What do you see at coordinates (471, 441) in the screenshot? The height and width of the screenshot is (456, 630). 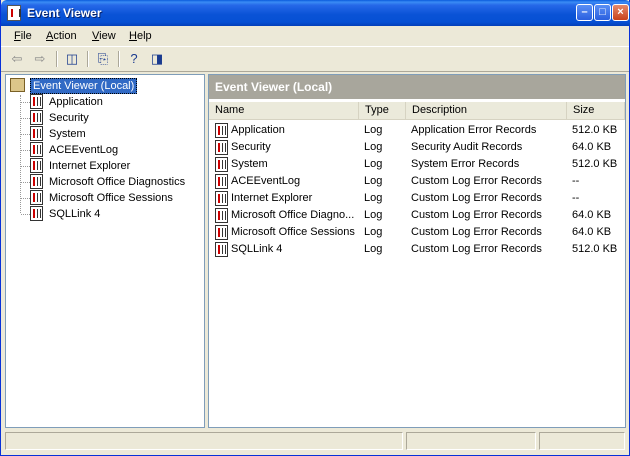 I see `status-panel-secondary` at bounding box center [471, 441].